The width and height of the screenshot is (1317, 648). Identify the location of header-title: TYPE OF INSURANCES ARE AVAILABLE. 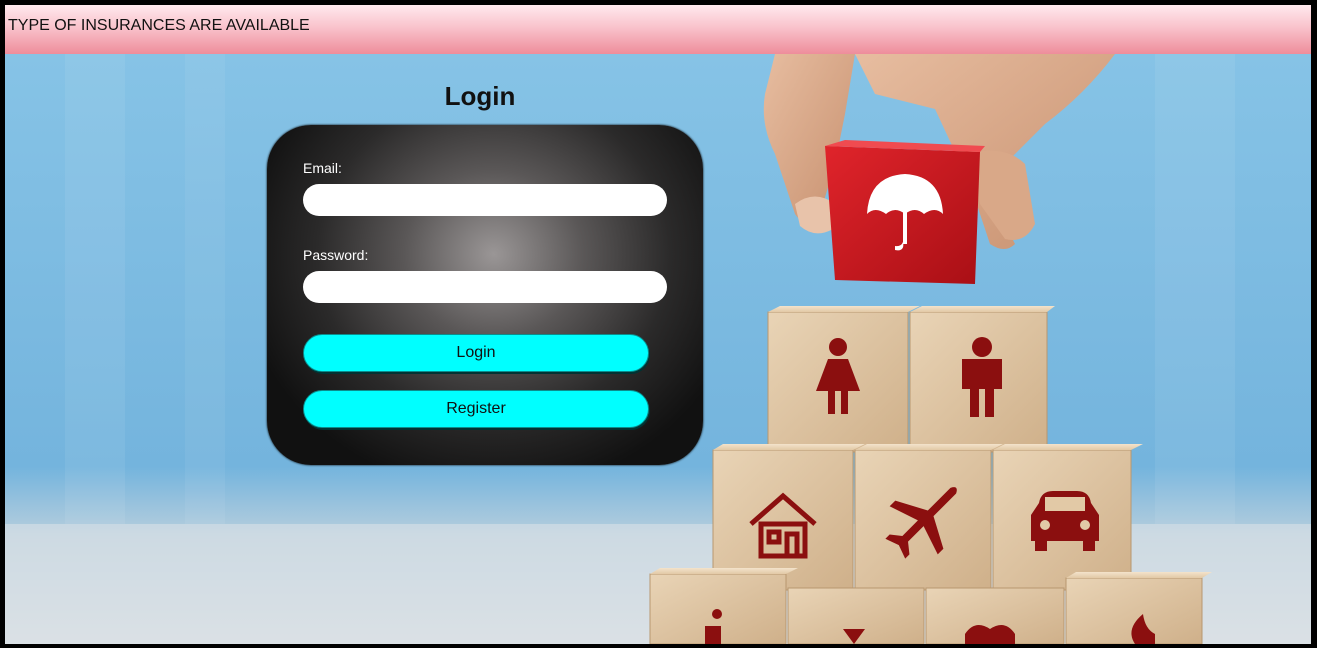
(159, 25).